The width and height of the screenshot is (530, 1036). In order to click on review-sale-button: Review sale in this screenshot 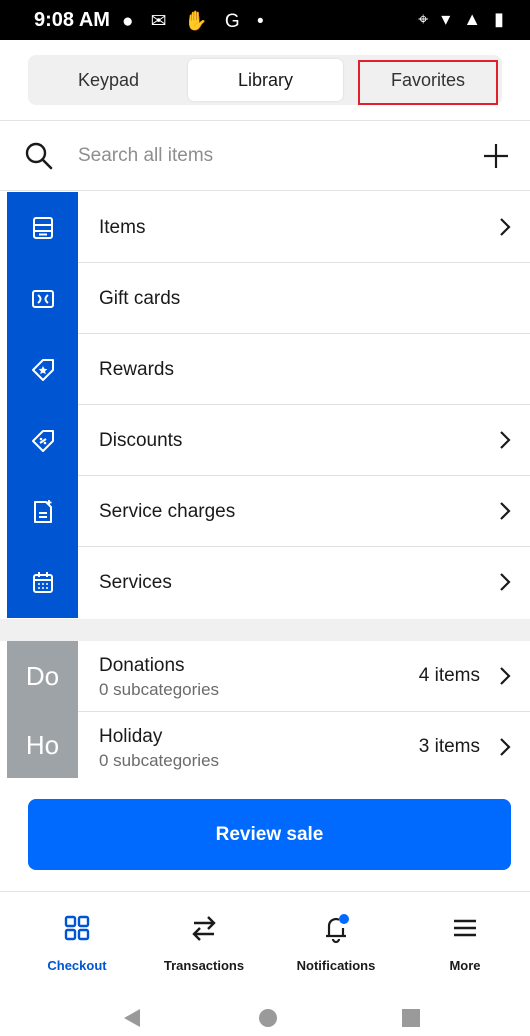, I will do `click(269, 834)`.